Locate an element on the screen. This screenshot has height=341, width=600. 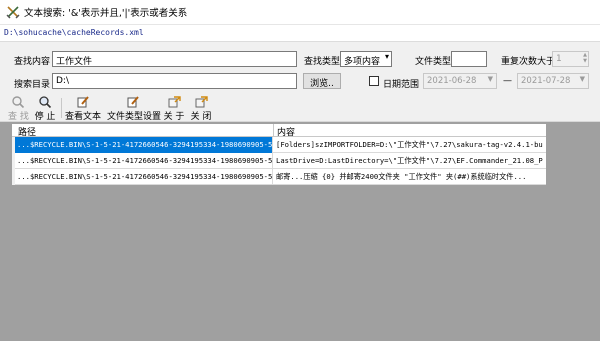
search-type-value: 多项内容 is located at coordinates (362, 62).